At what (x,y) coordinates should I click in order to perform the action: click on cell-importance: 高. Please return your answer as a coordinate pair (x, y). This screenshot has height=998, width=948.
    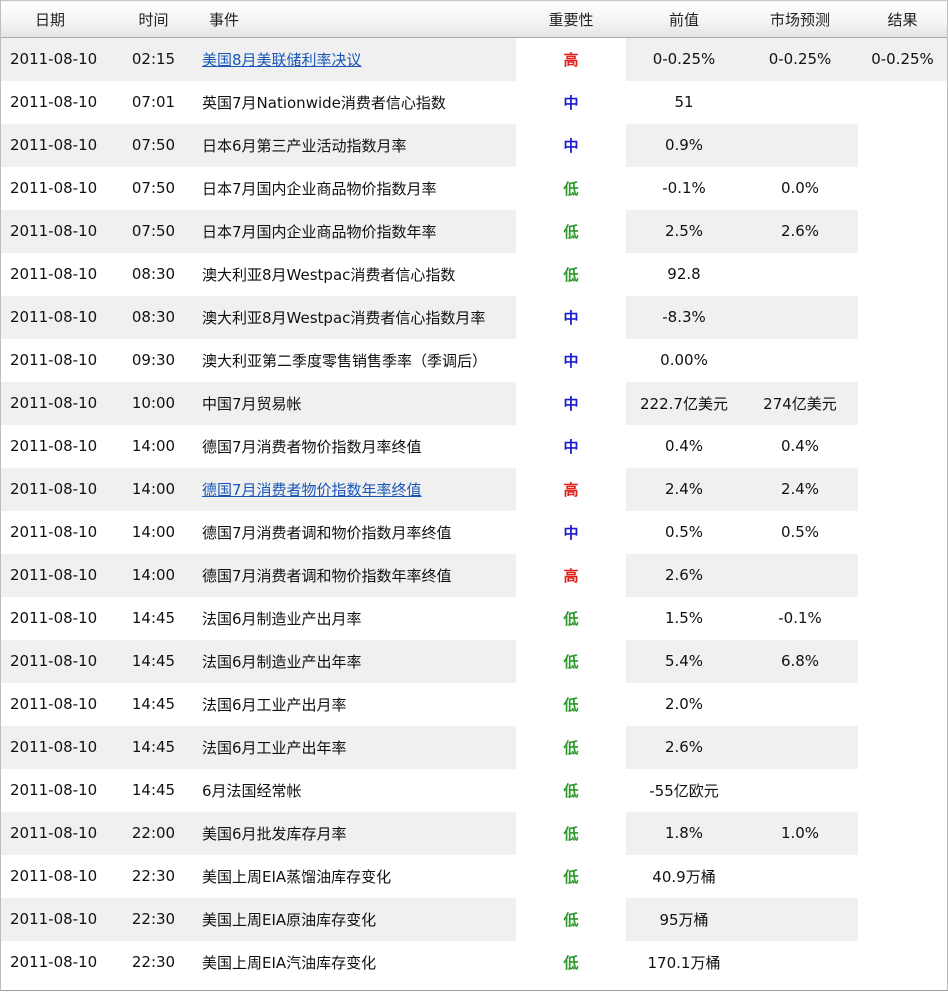
    Looking at the image, I should click on (571, 489).